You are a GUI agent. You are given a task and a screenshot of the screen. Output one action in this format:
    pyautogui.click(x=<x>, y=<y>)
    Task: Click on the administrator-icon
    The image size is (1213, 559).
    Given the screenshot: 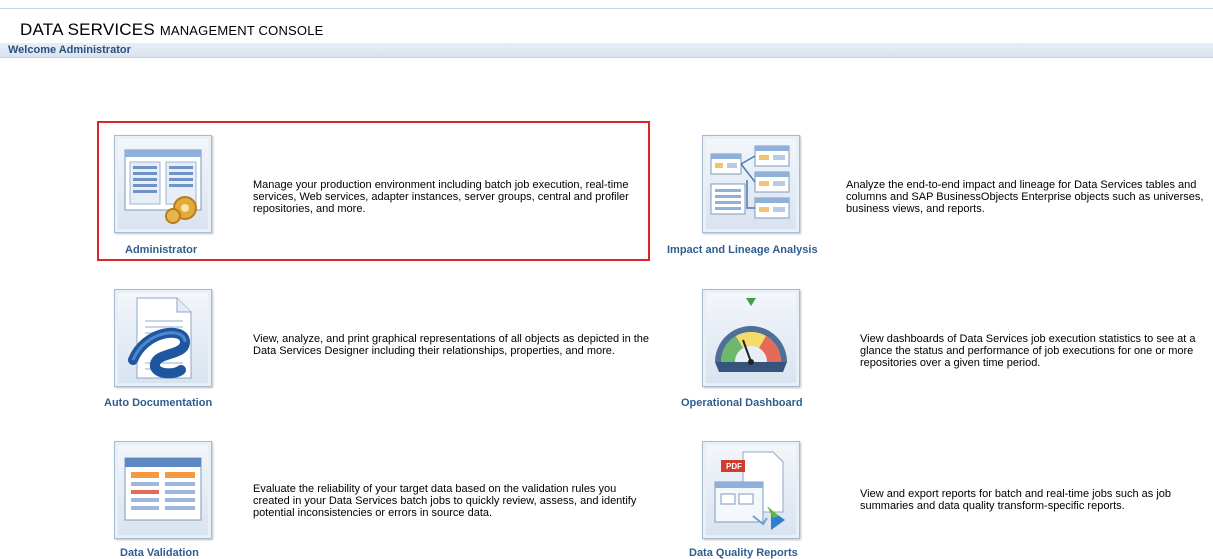 What is the action you would take?
    pyautogui.click(x=163, y=184)
    